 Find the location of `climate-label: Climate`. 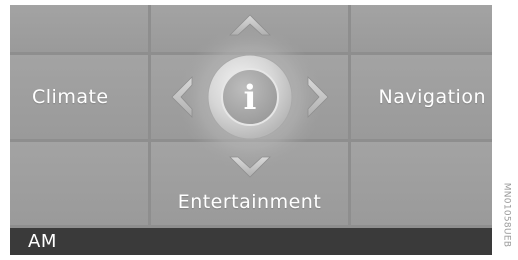

climate-label: Climate is located at coordinates (70, 97).